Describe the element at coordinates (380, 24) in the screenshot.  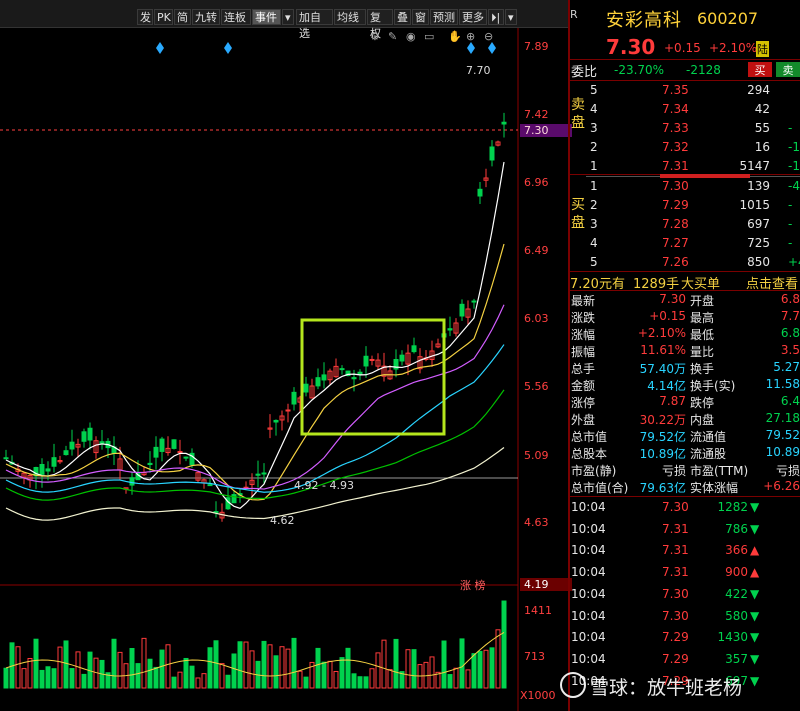
I see `toolbar-button-9: 复权` at that location.